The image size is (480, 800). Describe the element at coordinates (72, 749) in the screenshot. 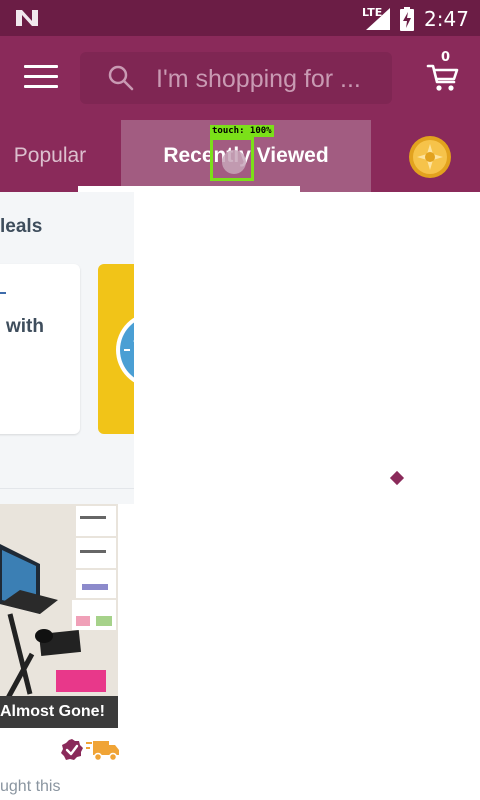

I see `verified-badge-icon` at that location.